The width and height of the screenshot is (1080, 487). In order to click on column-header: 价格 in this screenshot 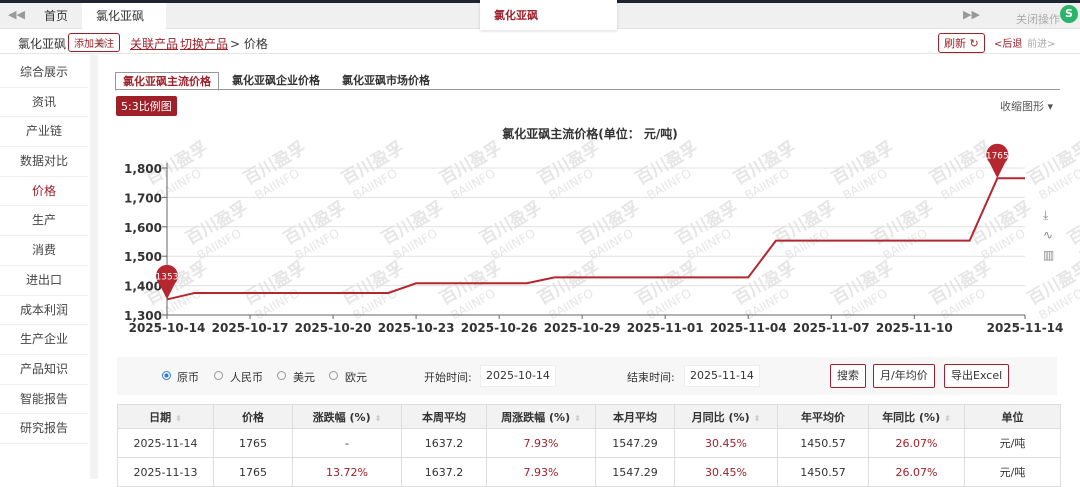, I will do `click(253, 417)`.